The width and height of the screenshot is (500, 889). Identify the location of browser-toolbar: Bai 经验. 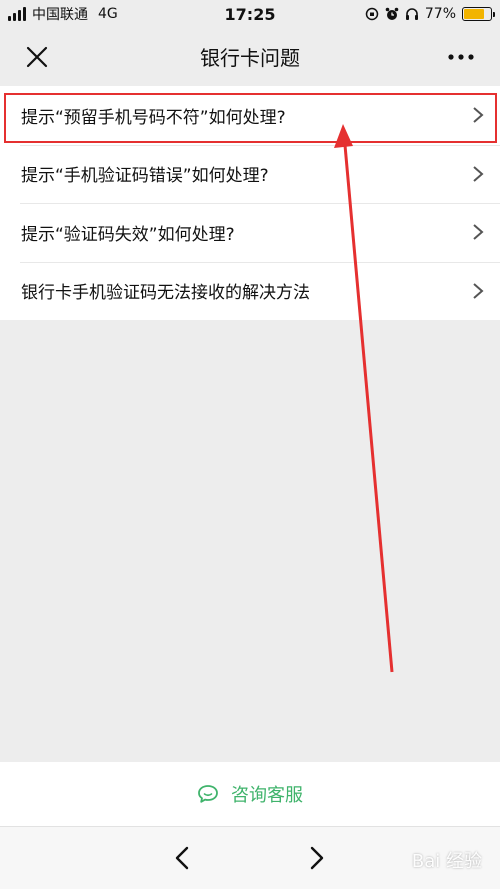
(250, 857).